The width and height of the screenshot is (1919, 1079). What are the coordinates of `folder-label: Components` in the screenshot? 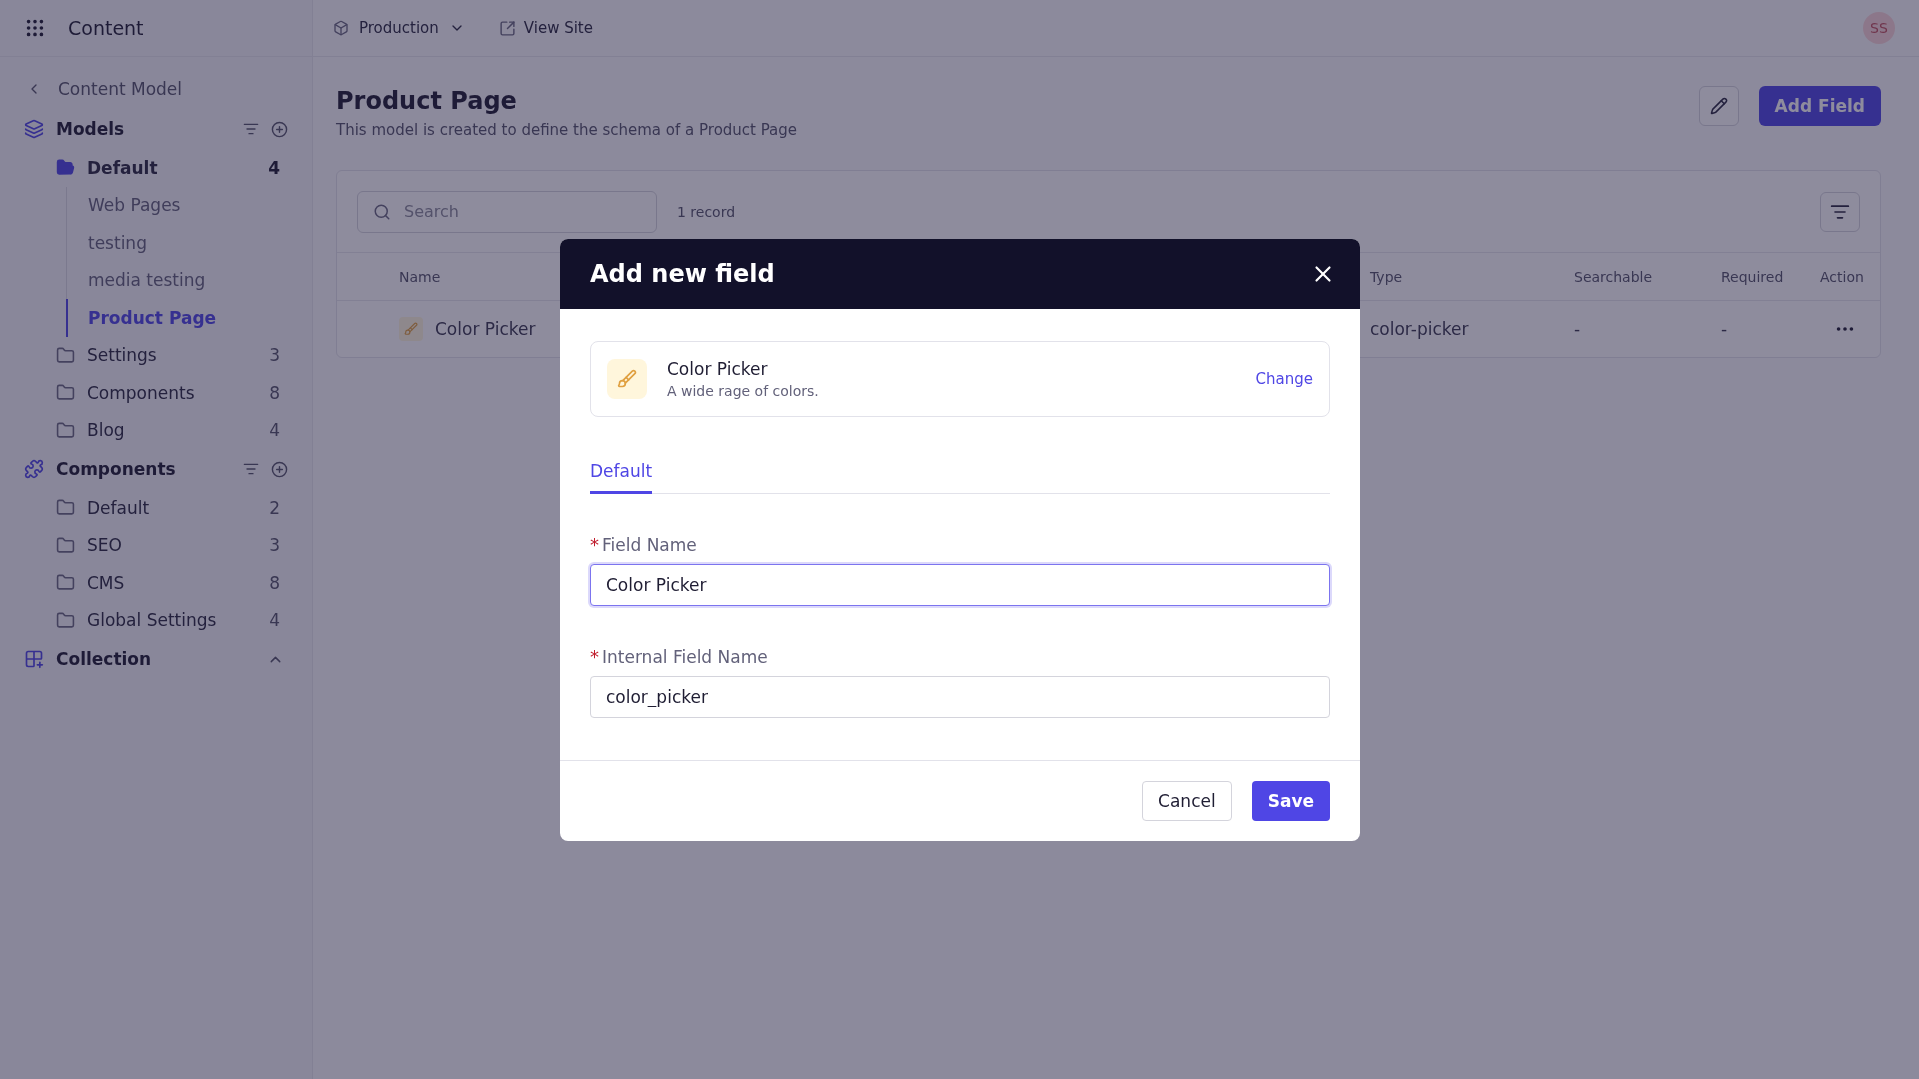 It's located at (172, 392).